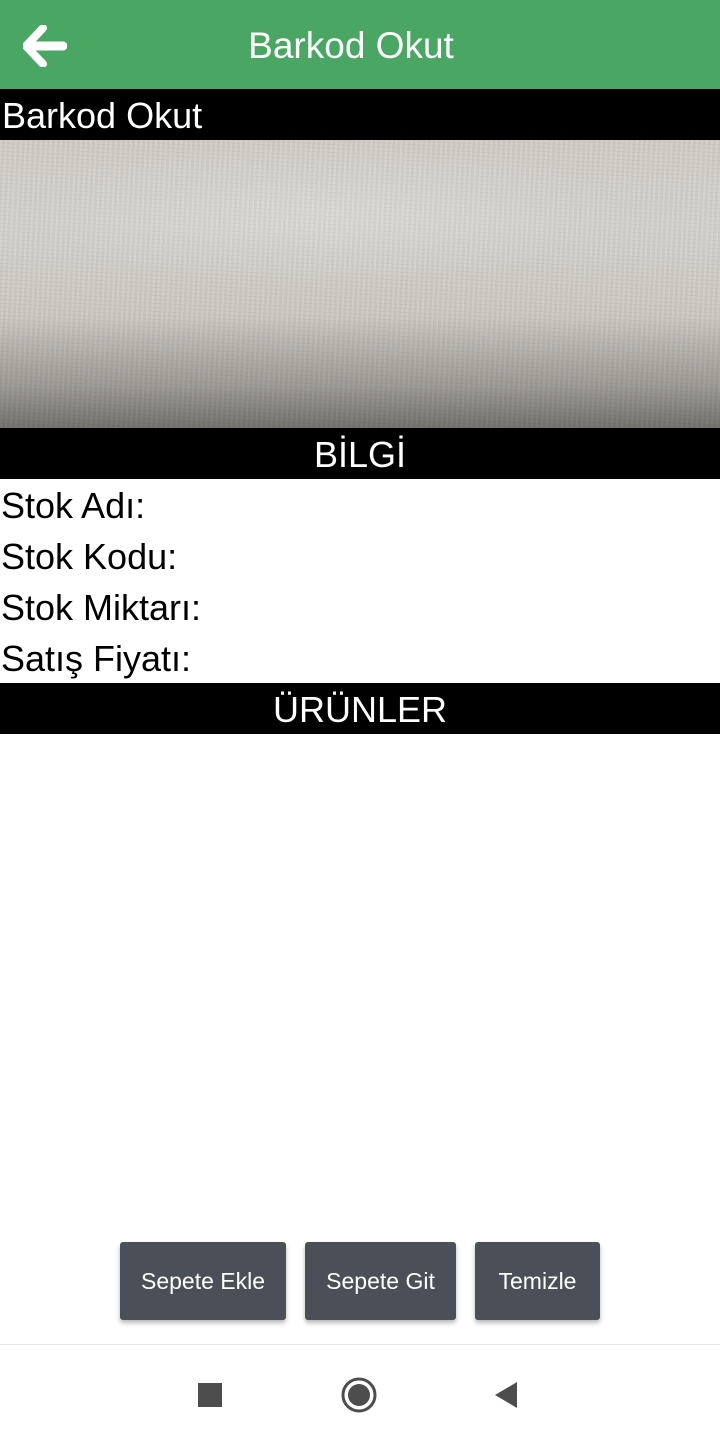 The height and width of the screenshot is (1440, 720). I want to click on camera-shade, so click(360, 373).